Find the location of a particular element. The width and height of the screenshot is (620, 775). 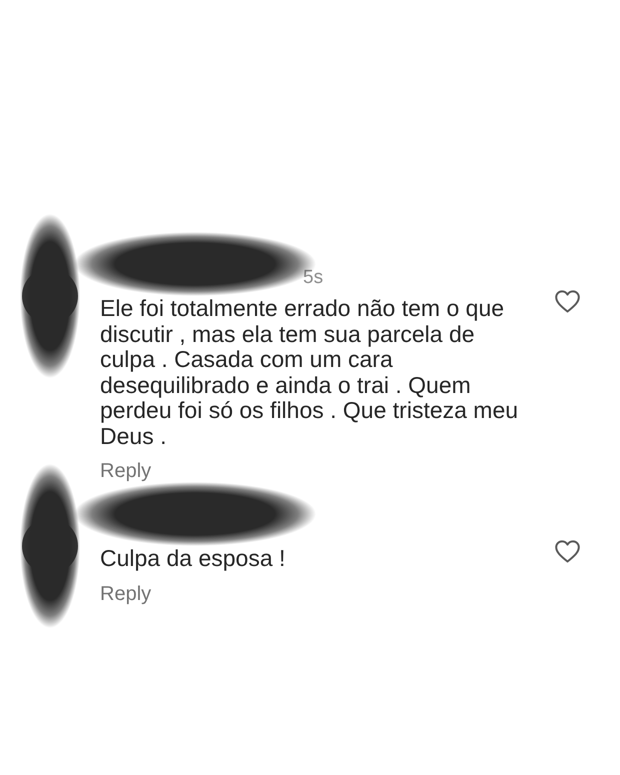

comment-timestamp: 5s is located at coordinates (313, 278).